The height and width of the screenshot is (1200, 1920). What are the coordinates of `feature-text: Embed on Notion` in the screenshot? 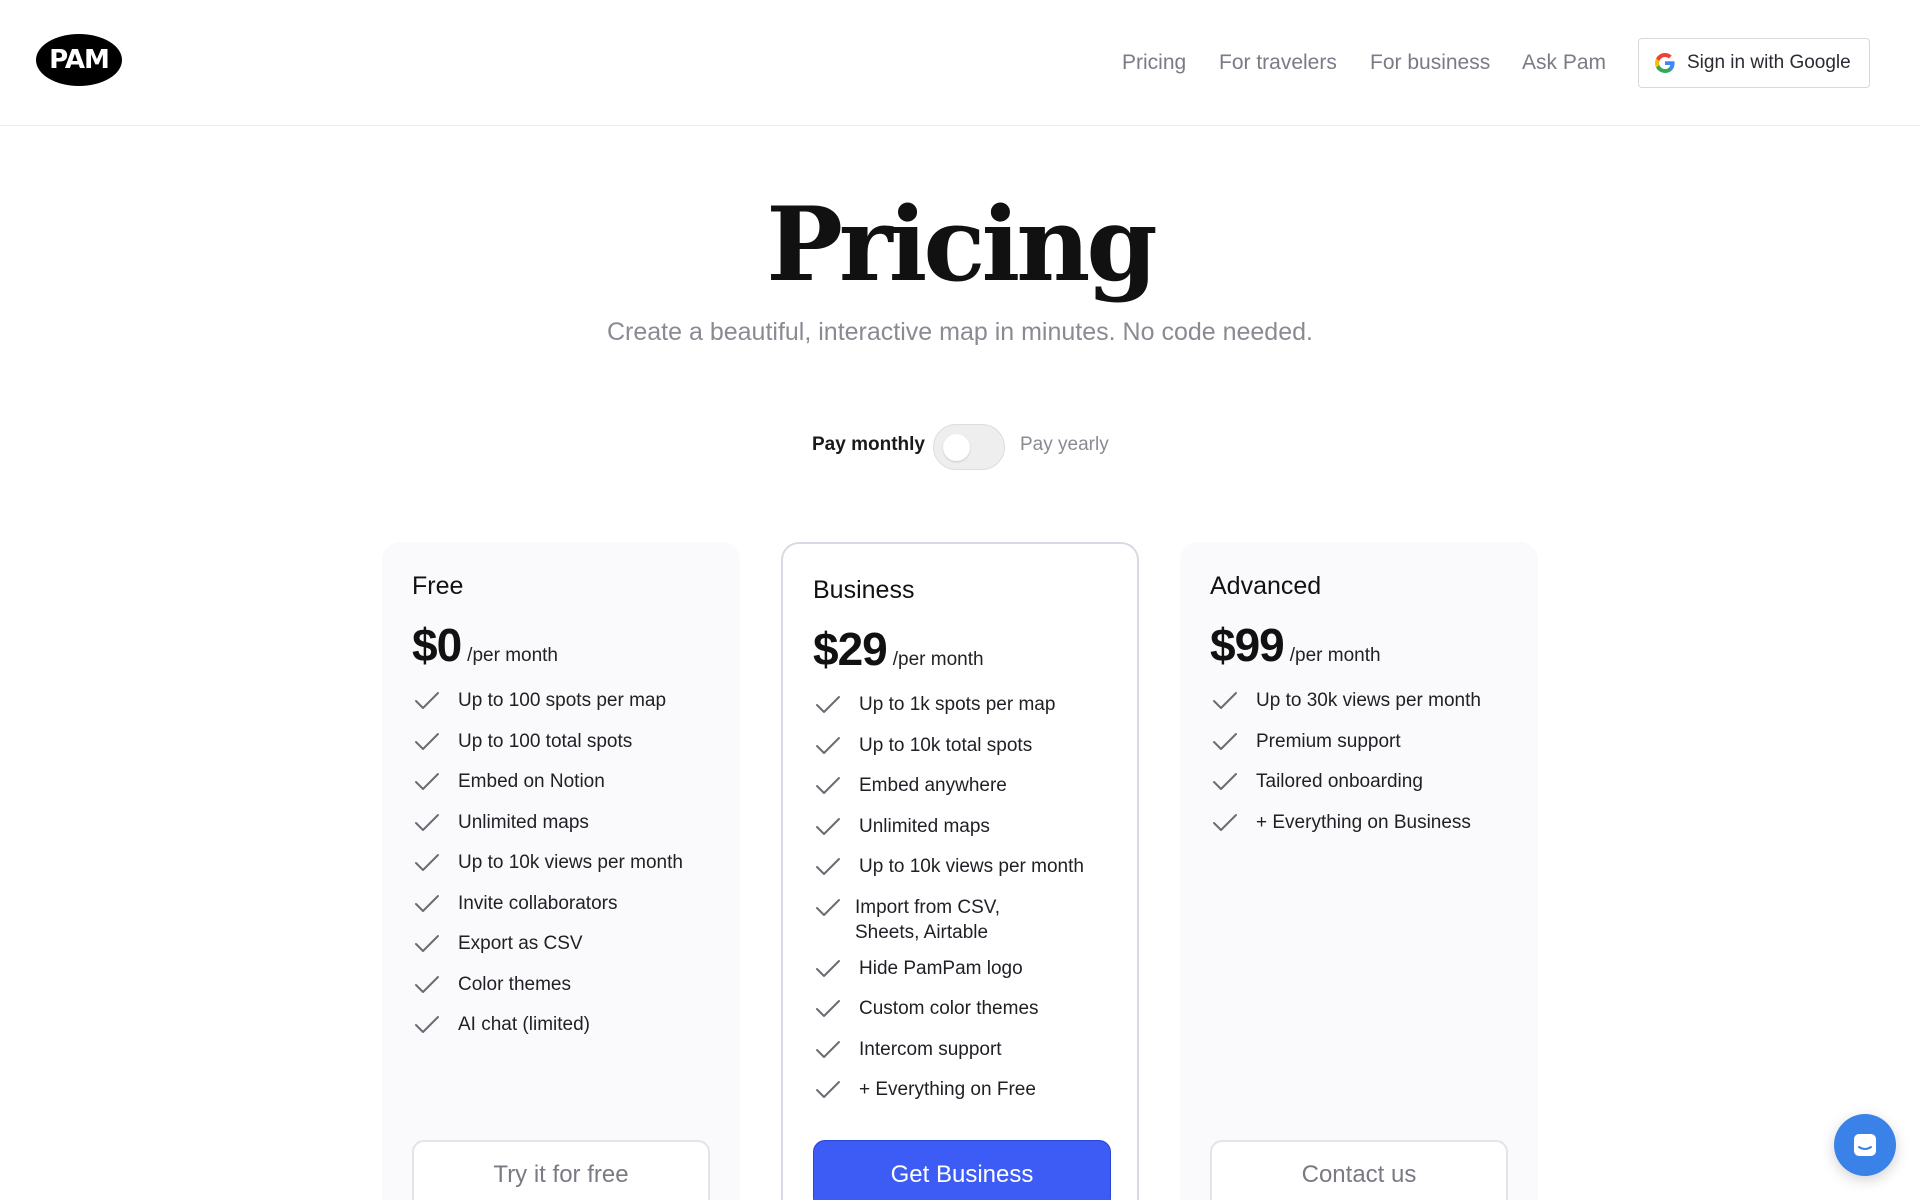 It's located at (531, 781).